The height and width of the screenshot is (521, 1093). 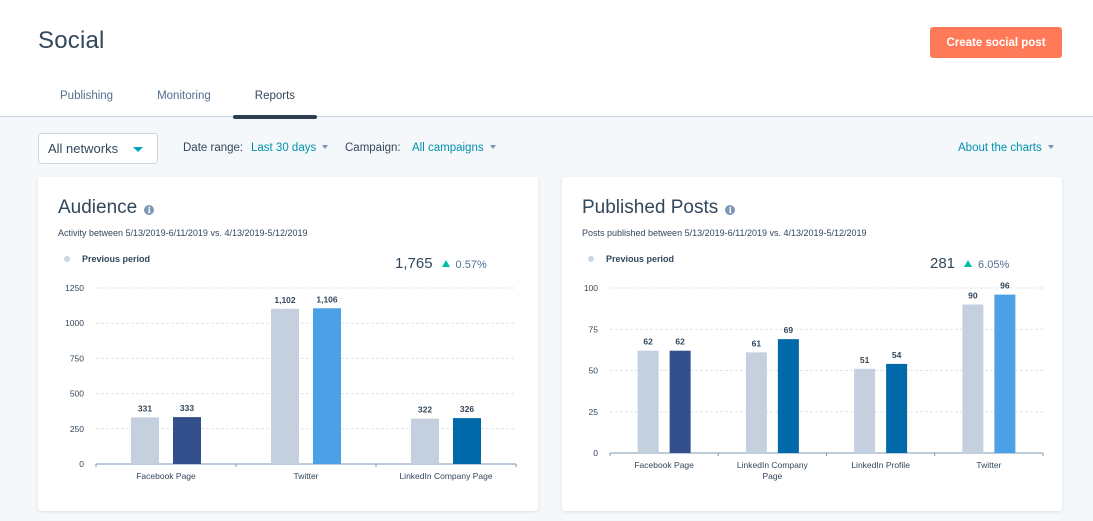 I want to click on x-category-label: LinkedIn Company Page, so click(x=445, y=476).